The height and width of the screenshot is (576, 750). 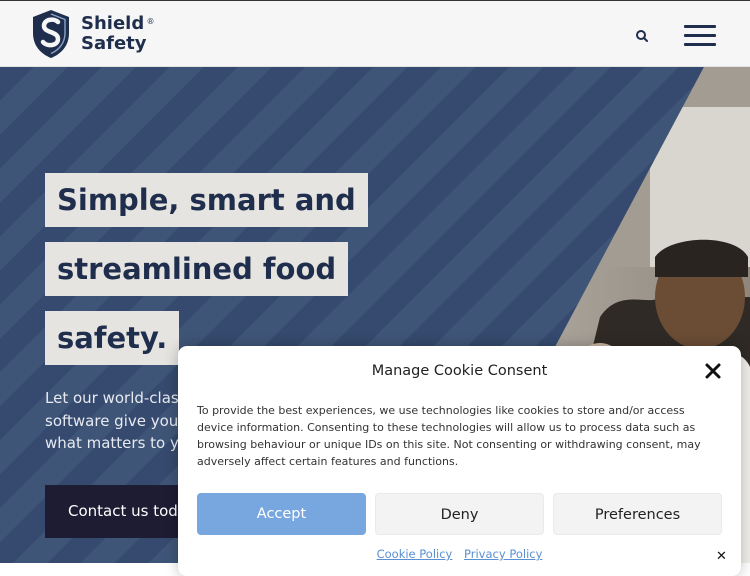 I want to click on cookie-policy-link: Cookie Policy, so click(x=415, y=554).